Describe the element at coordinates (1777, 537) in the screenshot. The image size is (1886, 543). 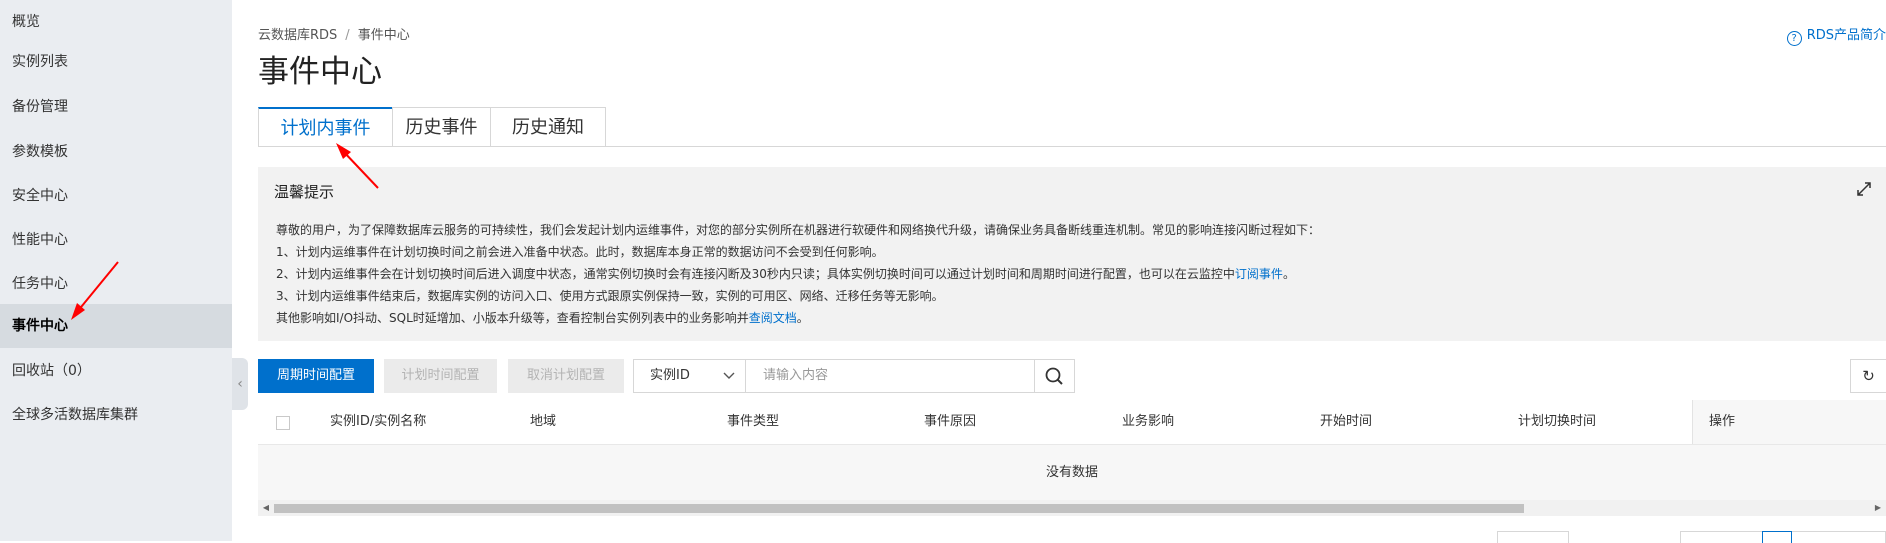
I see `pagination-current-page` at that location.